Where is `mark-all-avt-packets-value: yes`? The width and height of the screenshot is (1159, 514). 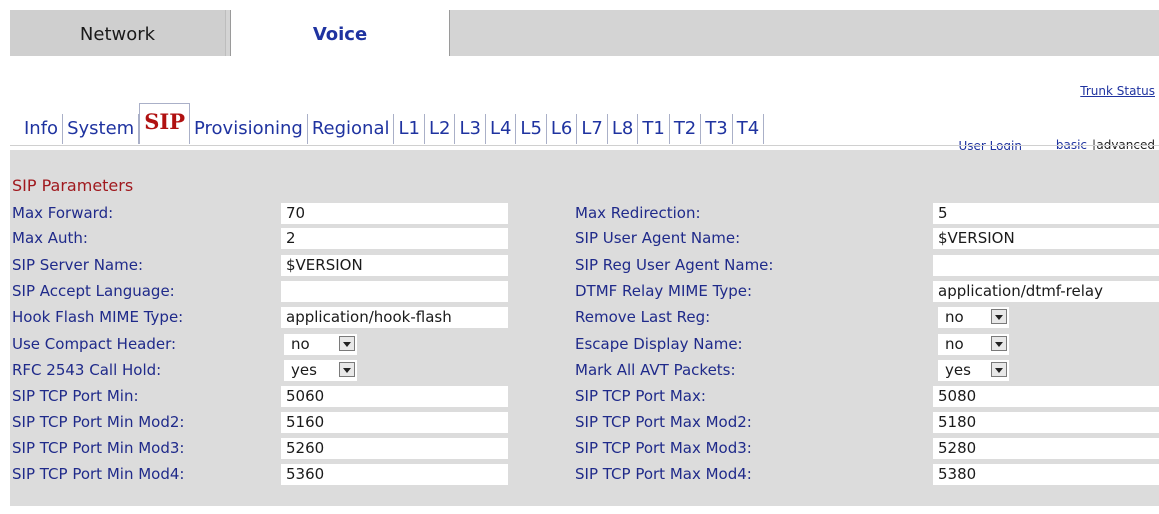
mark-all-avt-packets-value: yes is located at coordinates (958, 370).